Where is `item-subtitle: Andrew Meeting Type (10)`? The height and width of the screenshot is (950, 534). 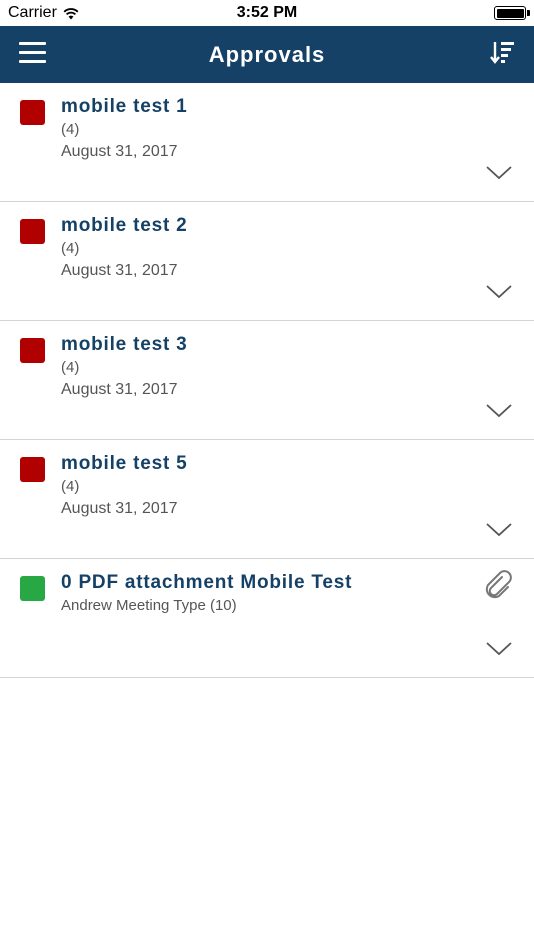 item-subtitle: Andrew Meeting Type (10) is located at coordinates (149, 605).